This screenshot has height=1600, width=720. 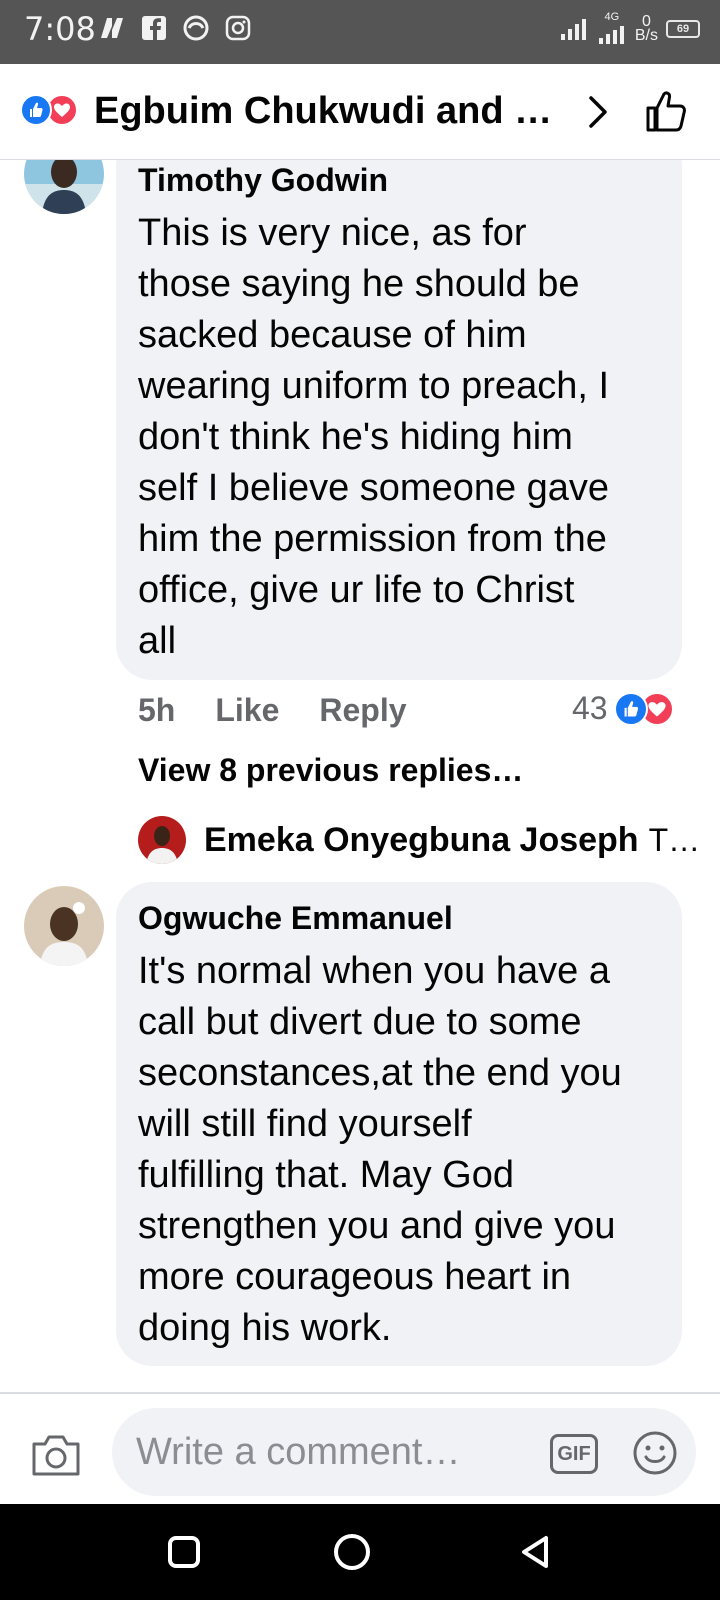 I want to click on notification-icons, so click(x=175, y=28).